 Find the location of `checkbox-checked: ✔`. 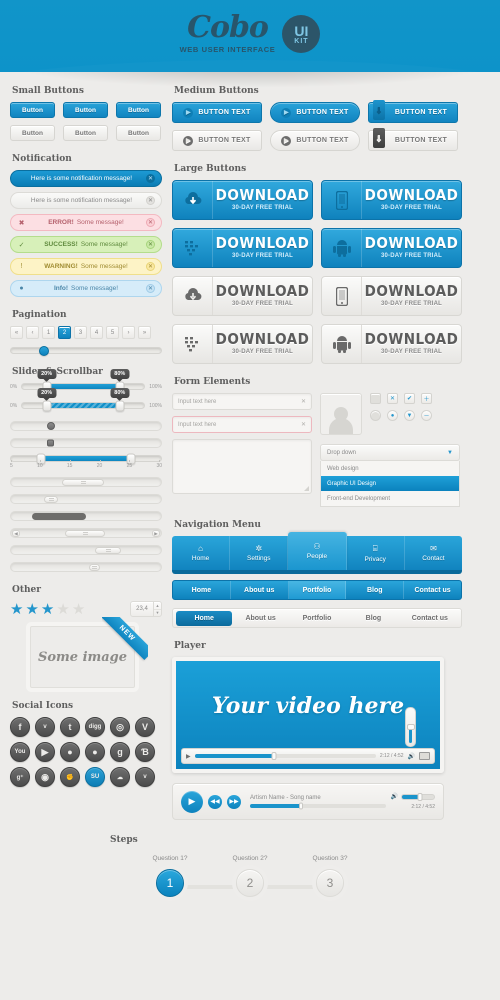

checkbox-checked: ✔ is located at coordinates (409, 398).